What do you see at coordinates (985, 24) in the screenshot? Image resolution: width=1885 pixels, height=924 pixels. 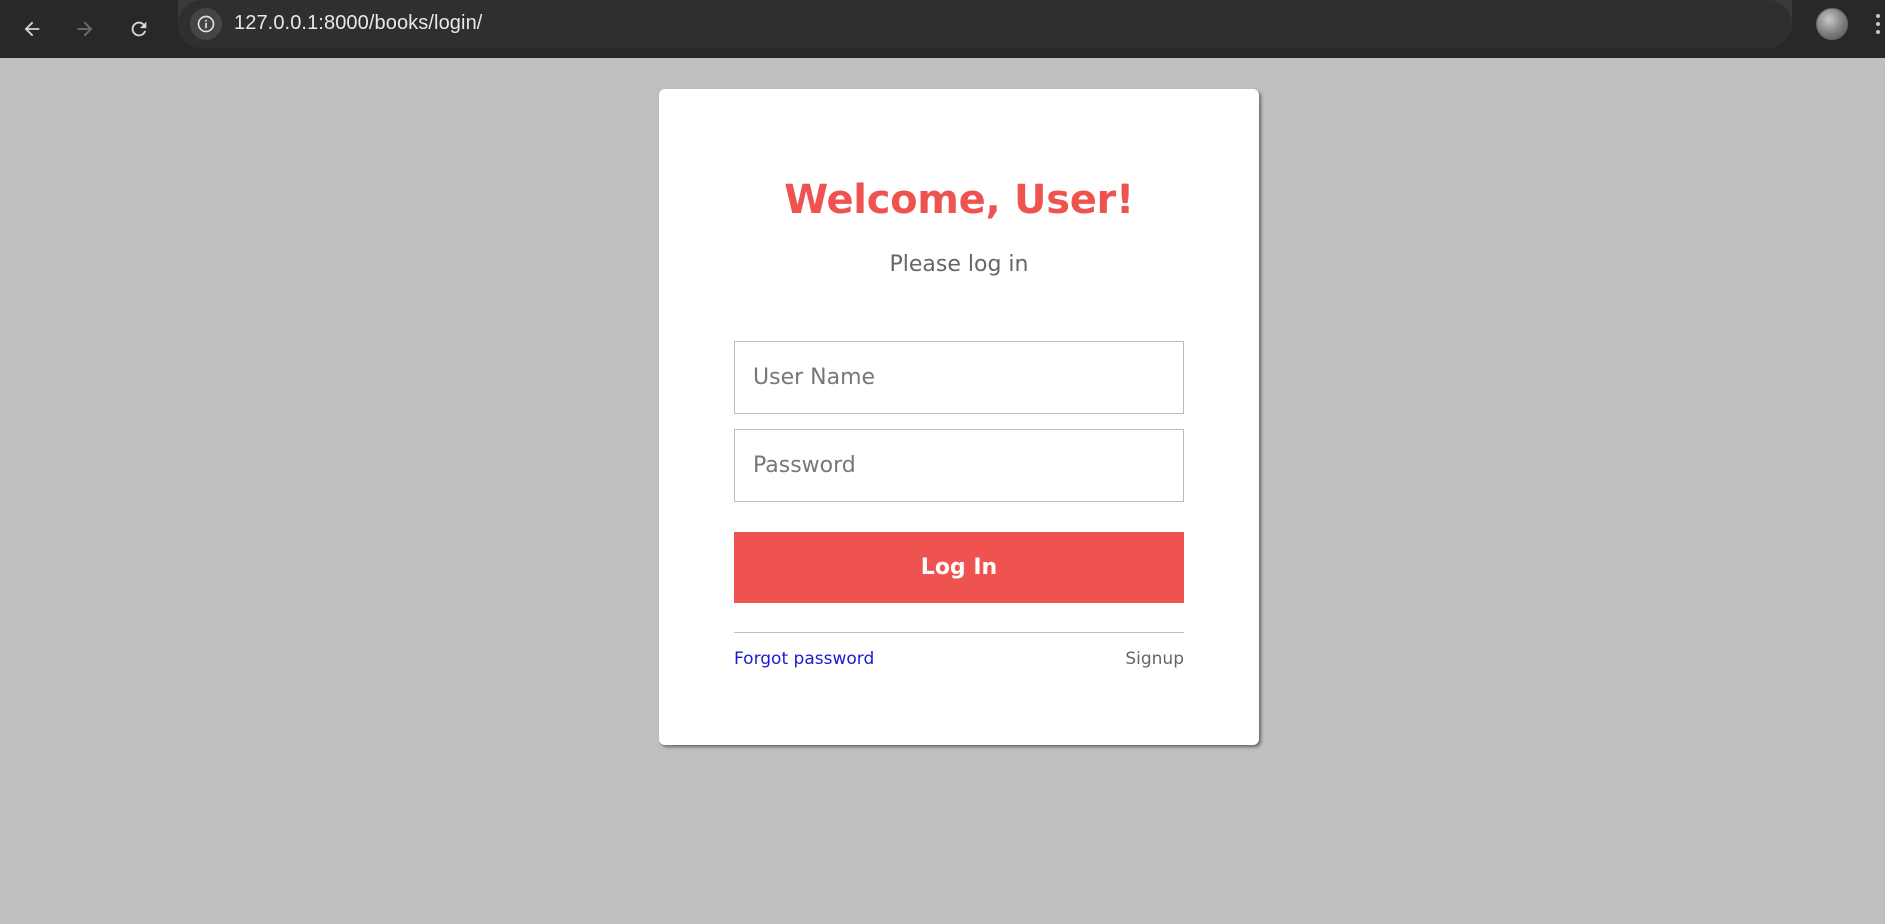 I see `address-bar: 127.0.0.1:8000/books/login/` at bounding box center [985, 24].